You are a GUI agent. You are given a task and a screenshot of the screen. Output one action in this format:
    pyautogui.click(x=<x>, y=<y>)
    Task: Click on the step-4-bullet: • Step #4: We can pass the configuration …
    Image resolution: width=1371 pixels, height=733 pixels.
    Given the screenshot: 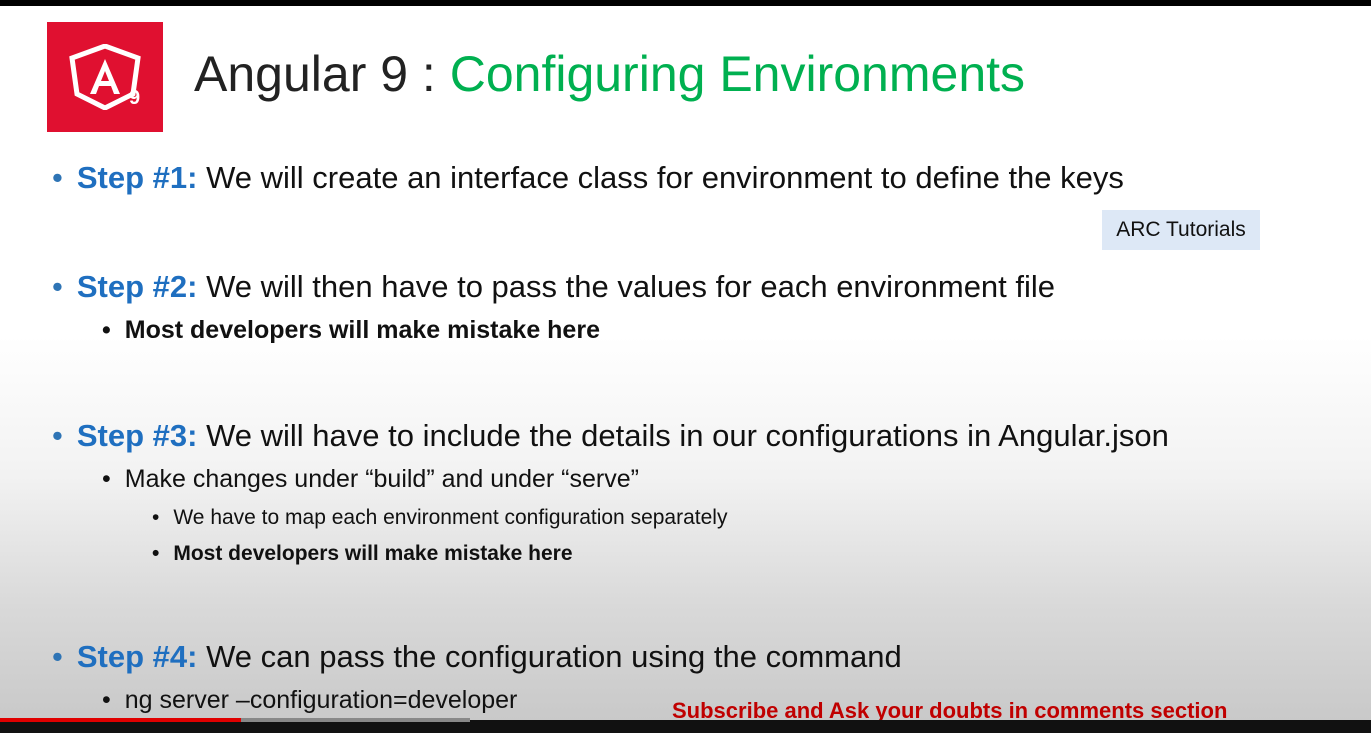 What is the action you would take?
    pyautogui.click(x=477, y=657)
    